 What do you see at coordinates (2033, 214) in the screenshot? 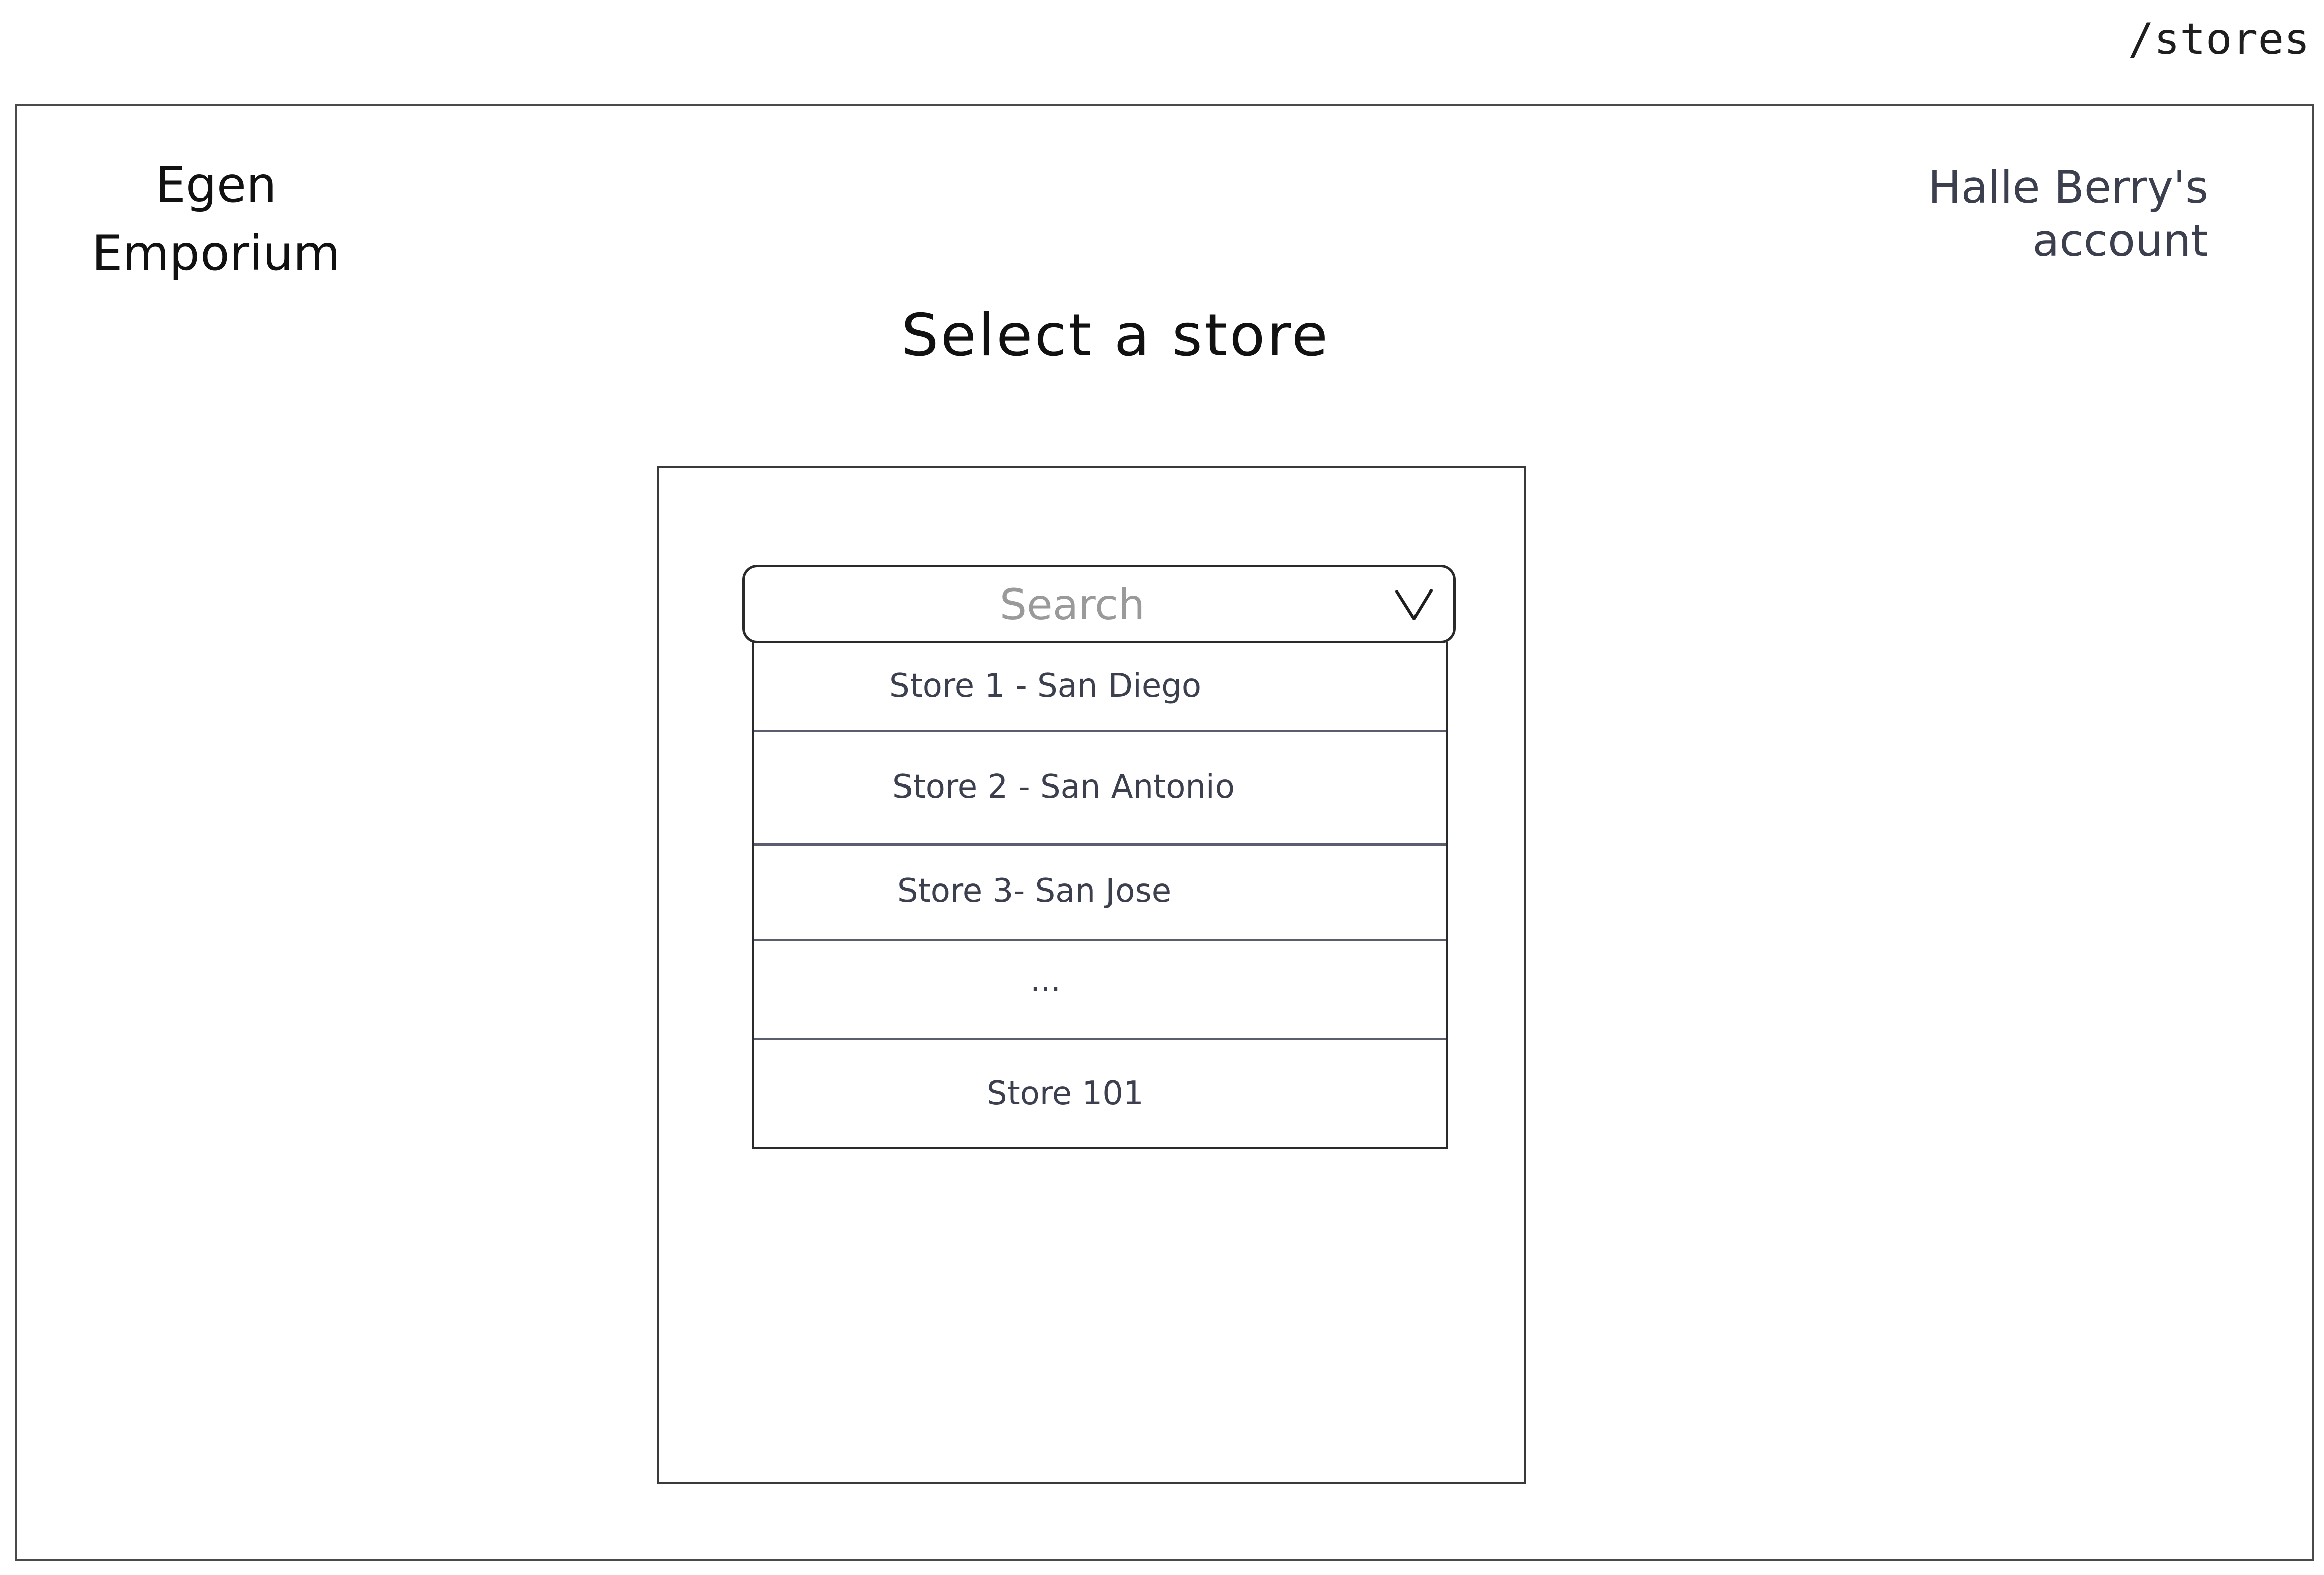
I see `account-link: Halle Berry's account` at bounding box center [2033, 214].